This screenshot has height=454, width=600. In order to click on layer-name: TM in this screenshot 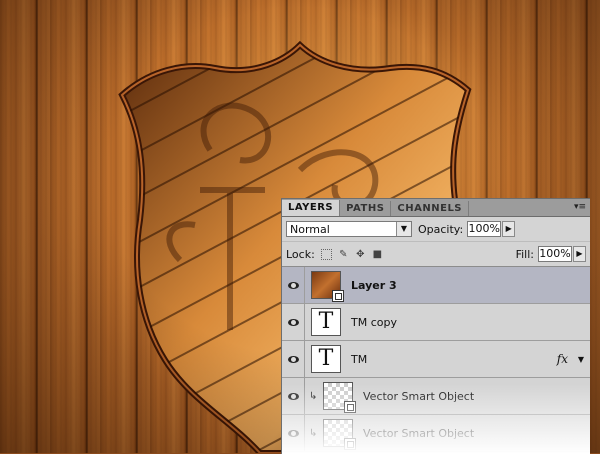, I will do `click(359, 359)`.